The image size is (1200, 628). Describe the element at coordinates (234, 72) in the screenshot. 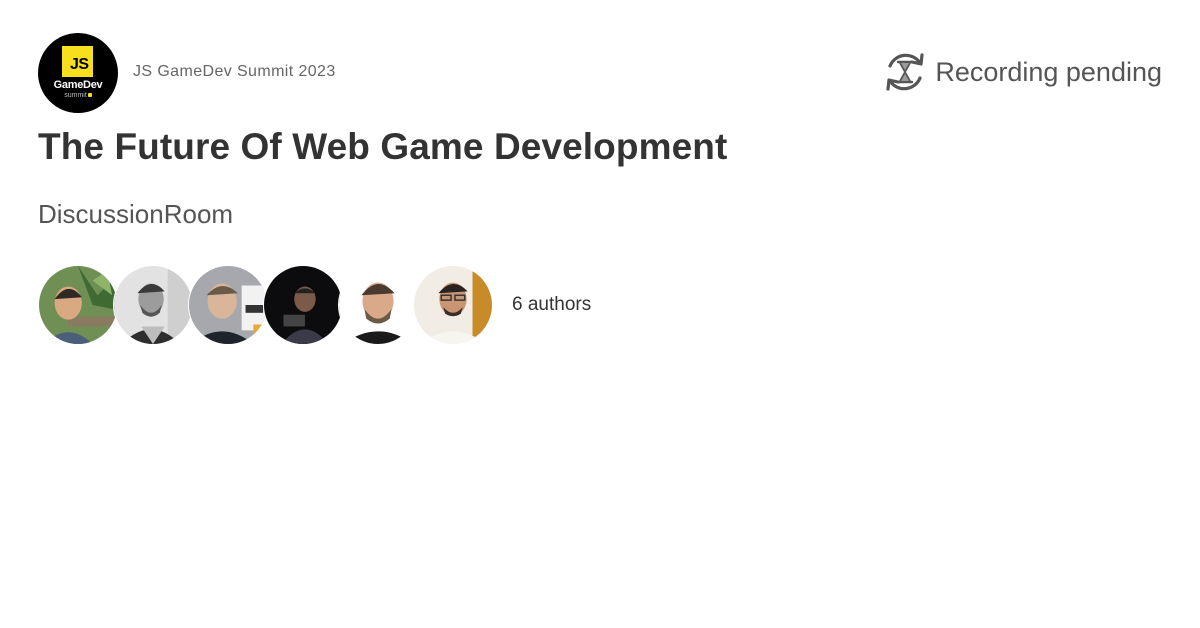

I see `event-name: JS GameDev Summit 2023` at that location.